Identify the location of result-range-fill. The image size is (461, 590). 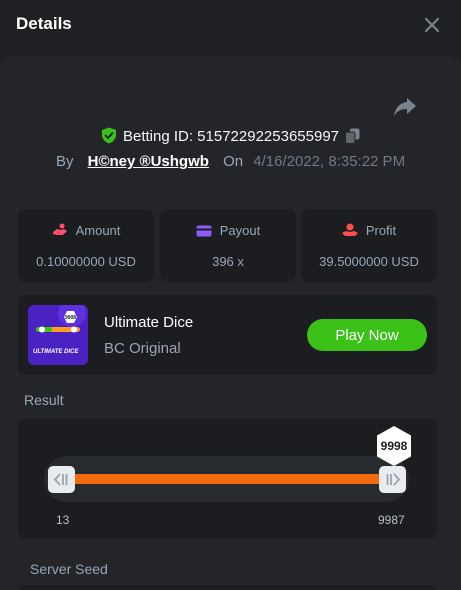
(228, 479).